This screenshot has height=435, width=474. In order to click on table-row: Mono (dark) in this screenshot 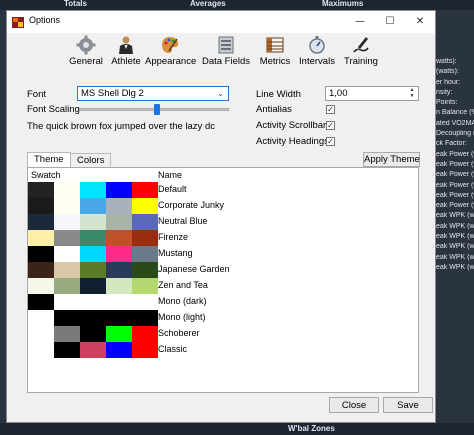, I will do `click(117, 302)`.